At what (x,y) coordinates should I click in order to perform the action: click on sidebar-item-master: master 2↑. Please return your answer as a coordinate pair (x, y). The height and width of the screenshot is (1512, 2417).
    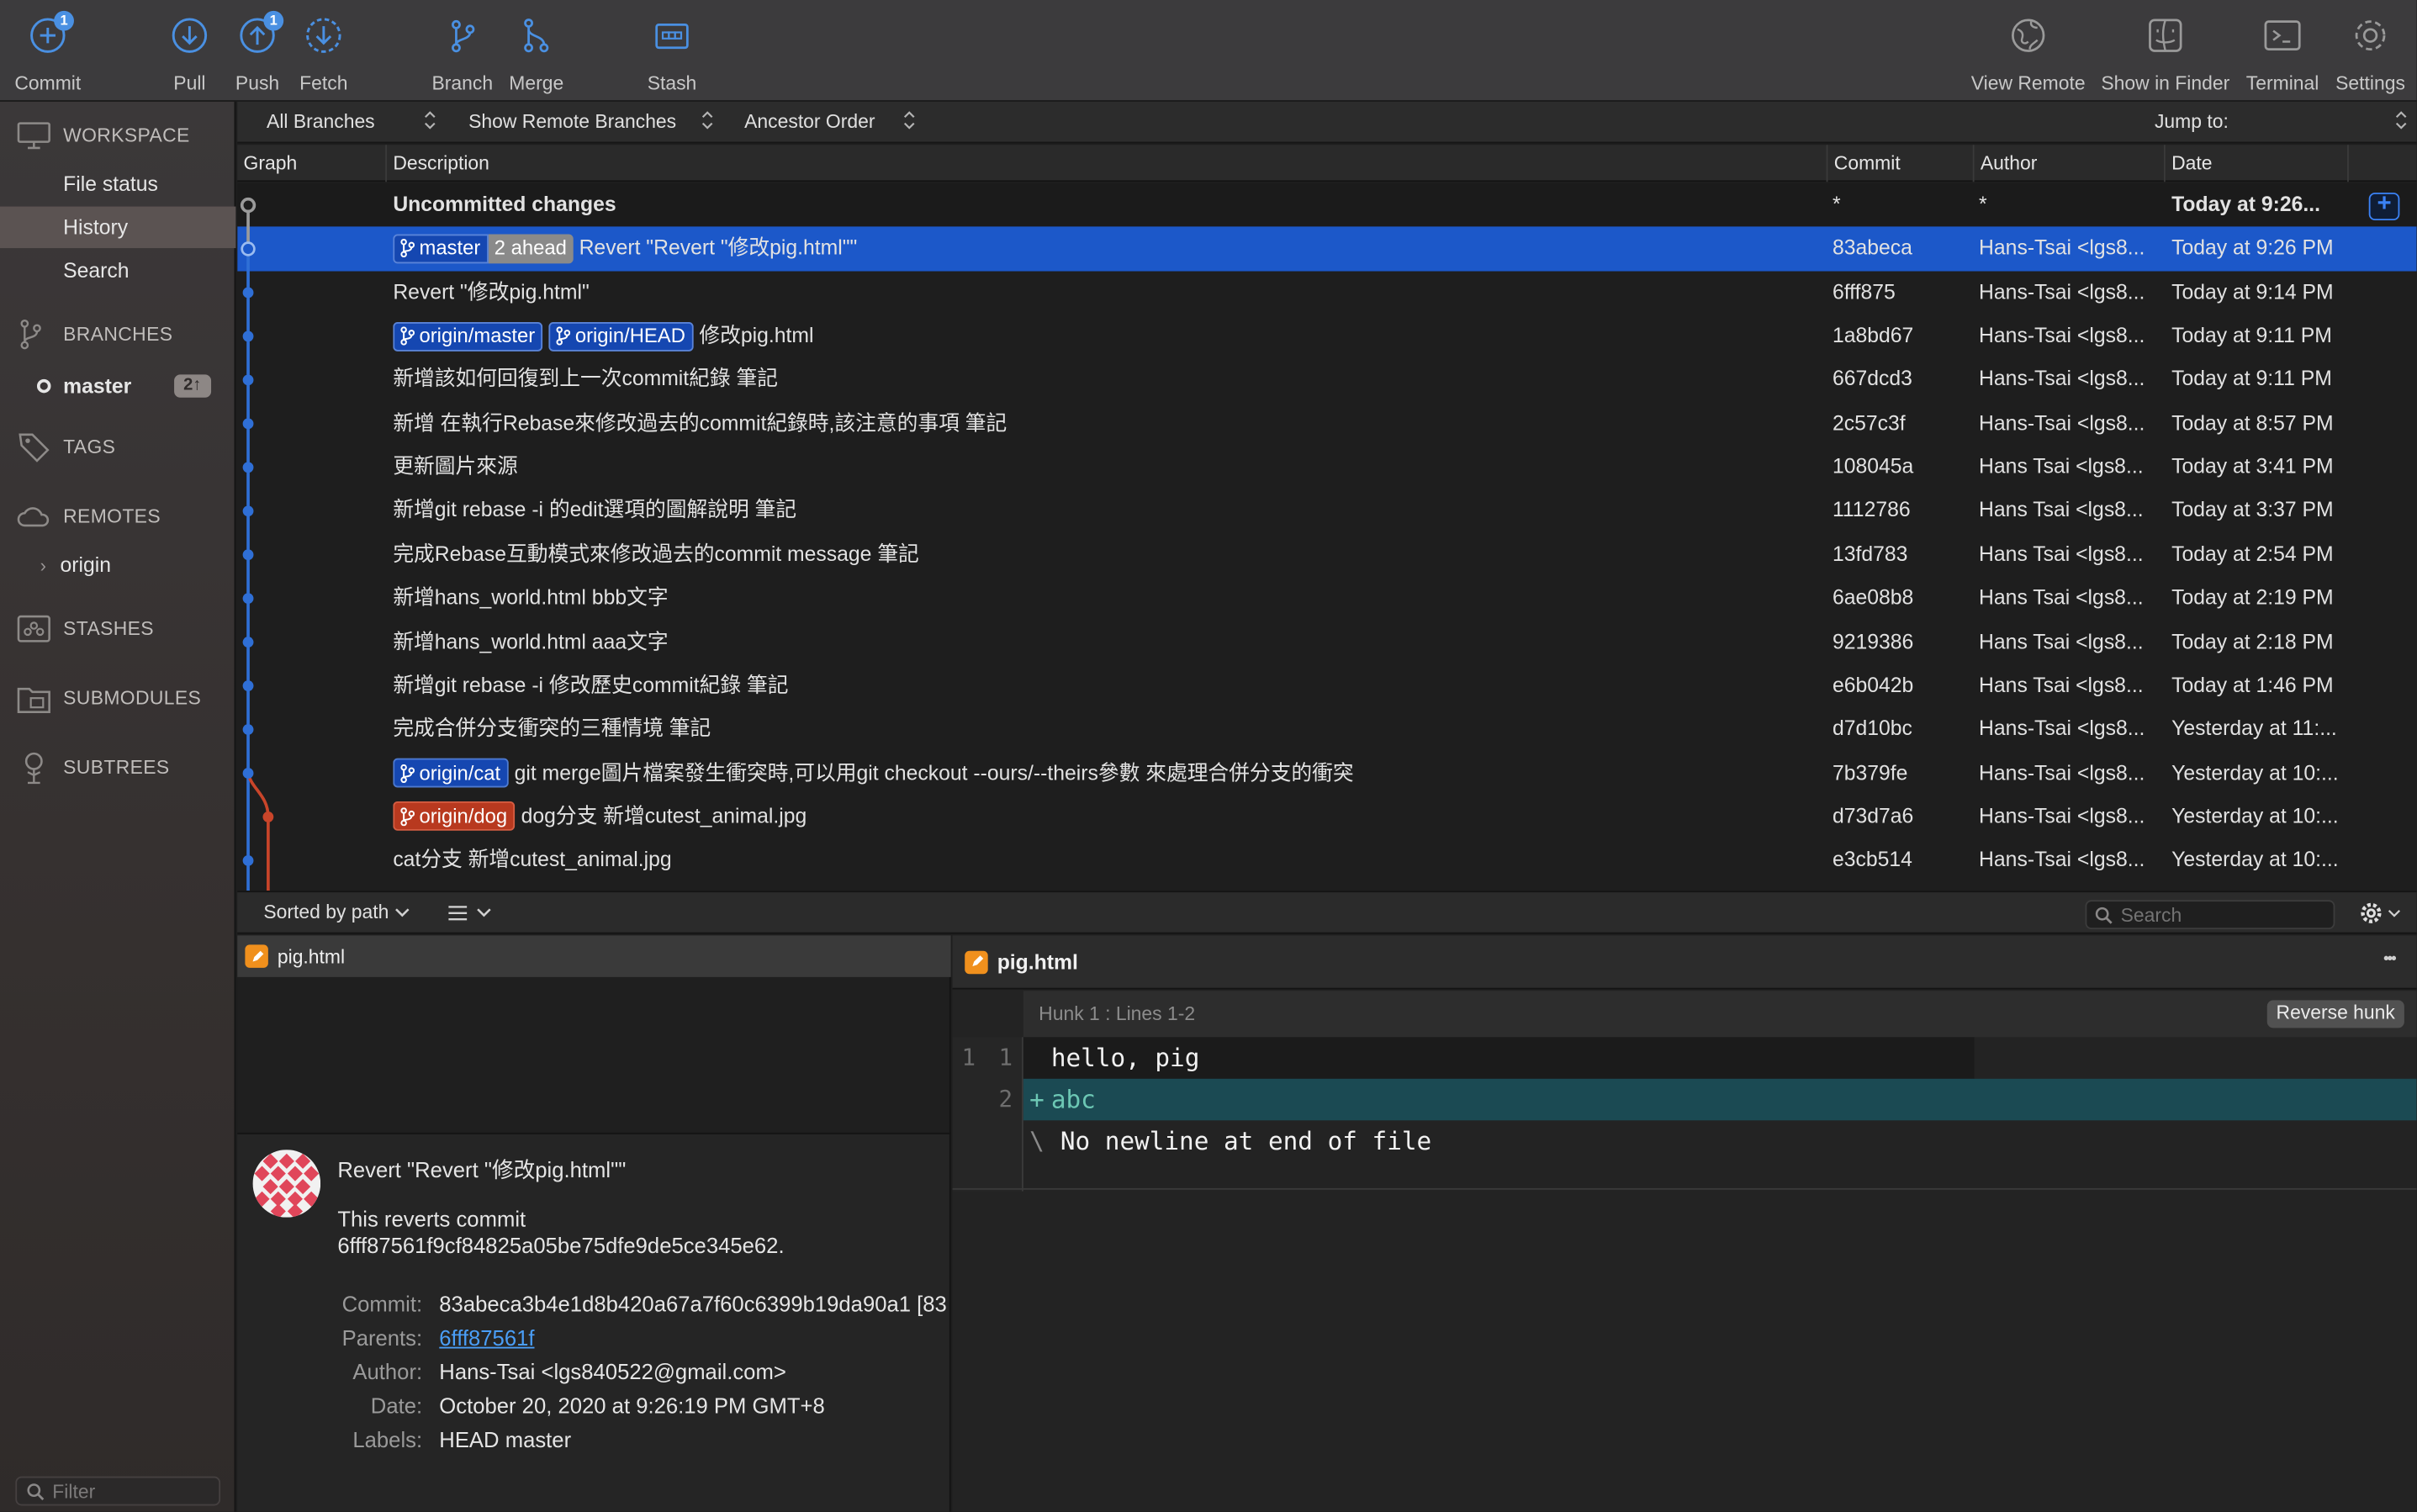
    Looking at the image, I should click on (118, 385).